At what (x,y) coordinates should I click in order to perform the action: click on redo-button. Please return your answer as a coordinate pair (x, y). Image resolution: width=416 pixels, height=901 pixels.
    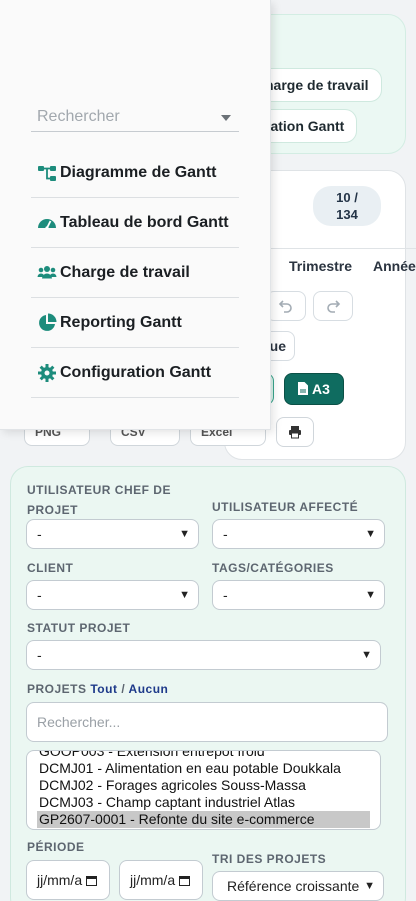
    Looking at the image, I should click on (333, 306).